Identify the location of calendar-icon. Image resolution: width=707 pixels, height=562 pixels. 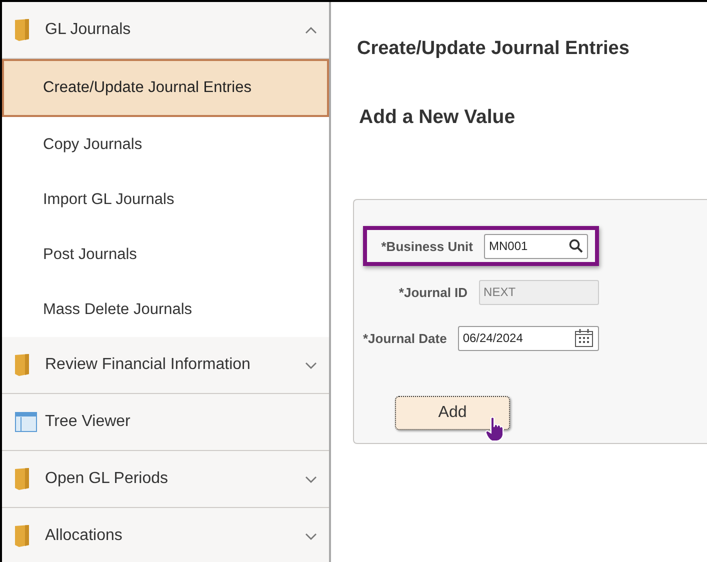
(584, 338).